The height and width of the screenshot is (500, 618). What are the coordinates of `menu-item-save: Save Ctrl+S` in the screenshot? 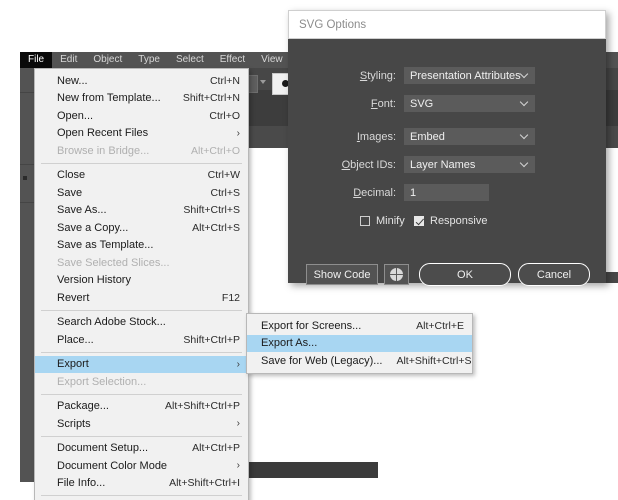 It's located at (141, 193).